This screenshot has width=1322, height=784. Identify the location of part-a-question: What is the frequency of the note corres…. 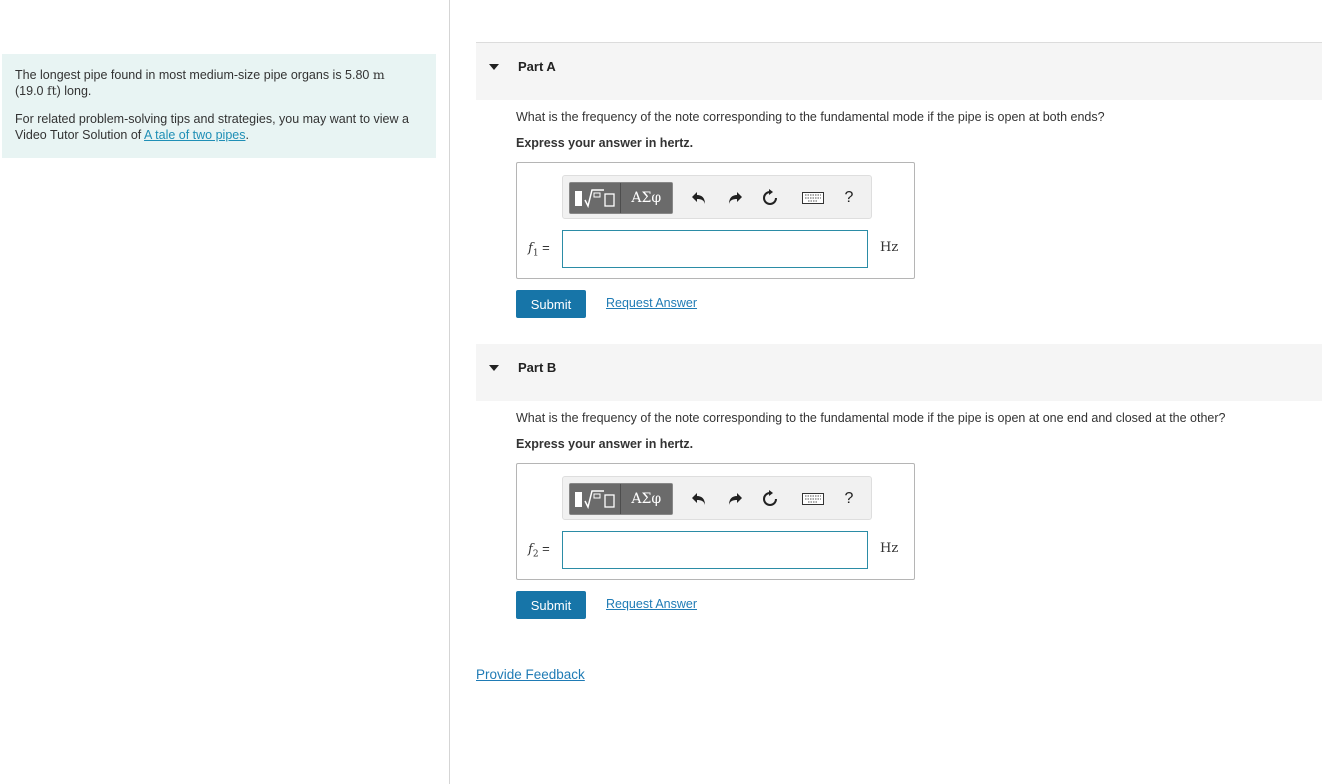
(810, 117).